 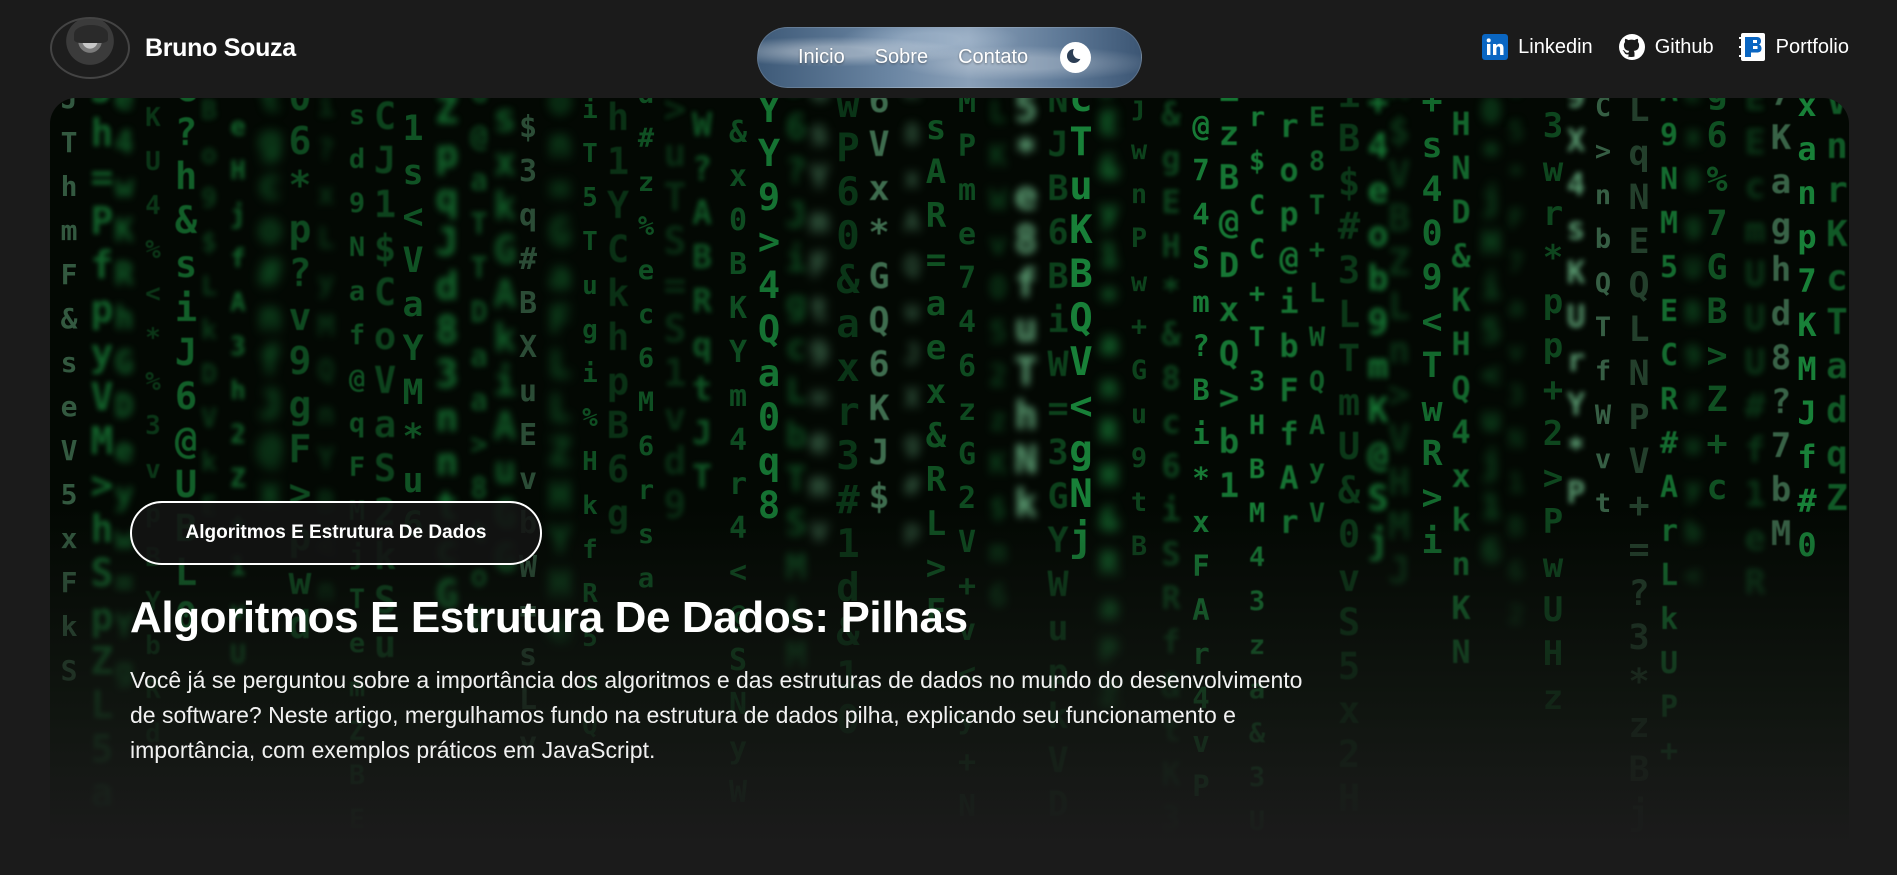 I want to click on portfolio-label: Portfolio, so click(x=1812, y=46).